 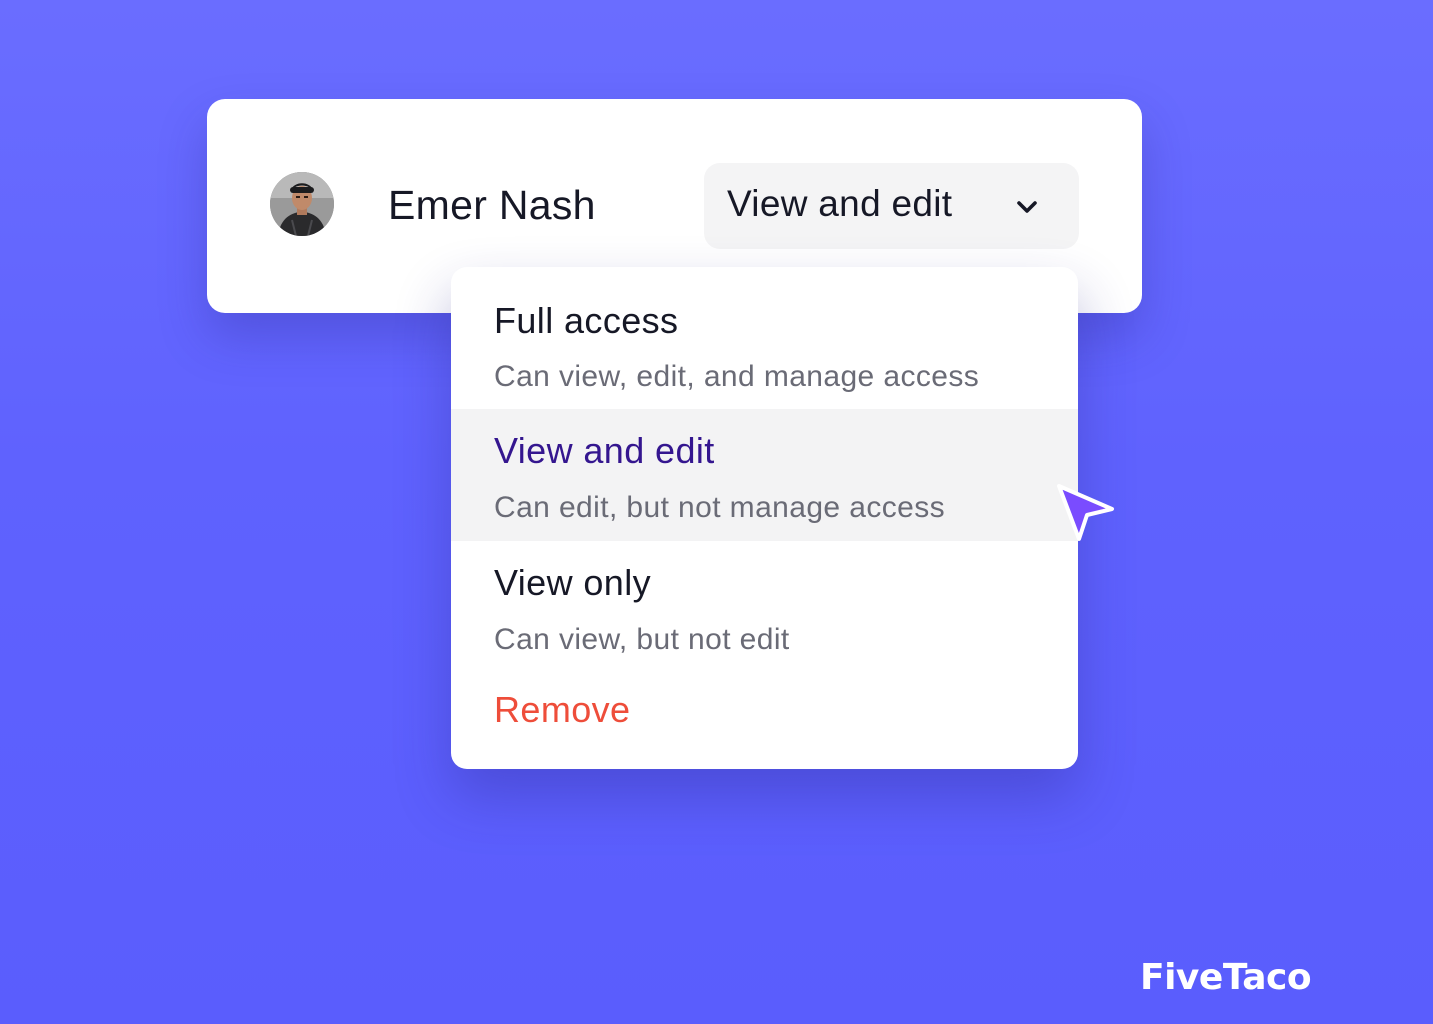 I want to click on chevron-down-icon, so click(x=1027, y=207).